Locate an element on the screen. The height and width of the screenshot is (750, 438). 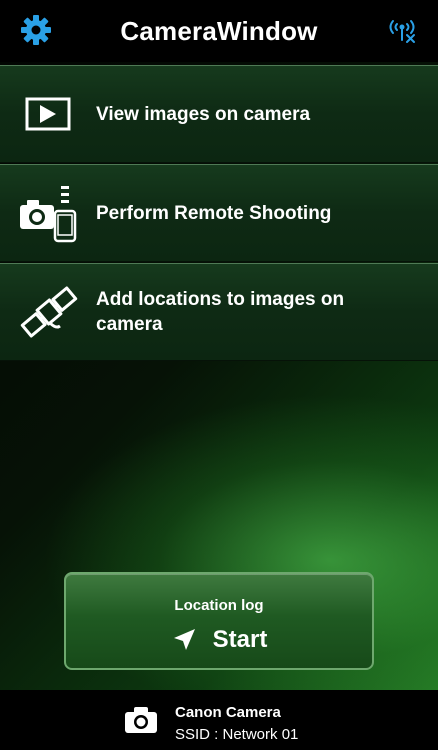
menu-item-remote-shooting: Perform Remote Shooting is located at coordinates (219, 213).